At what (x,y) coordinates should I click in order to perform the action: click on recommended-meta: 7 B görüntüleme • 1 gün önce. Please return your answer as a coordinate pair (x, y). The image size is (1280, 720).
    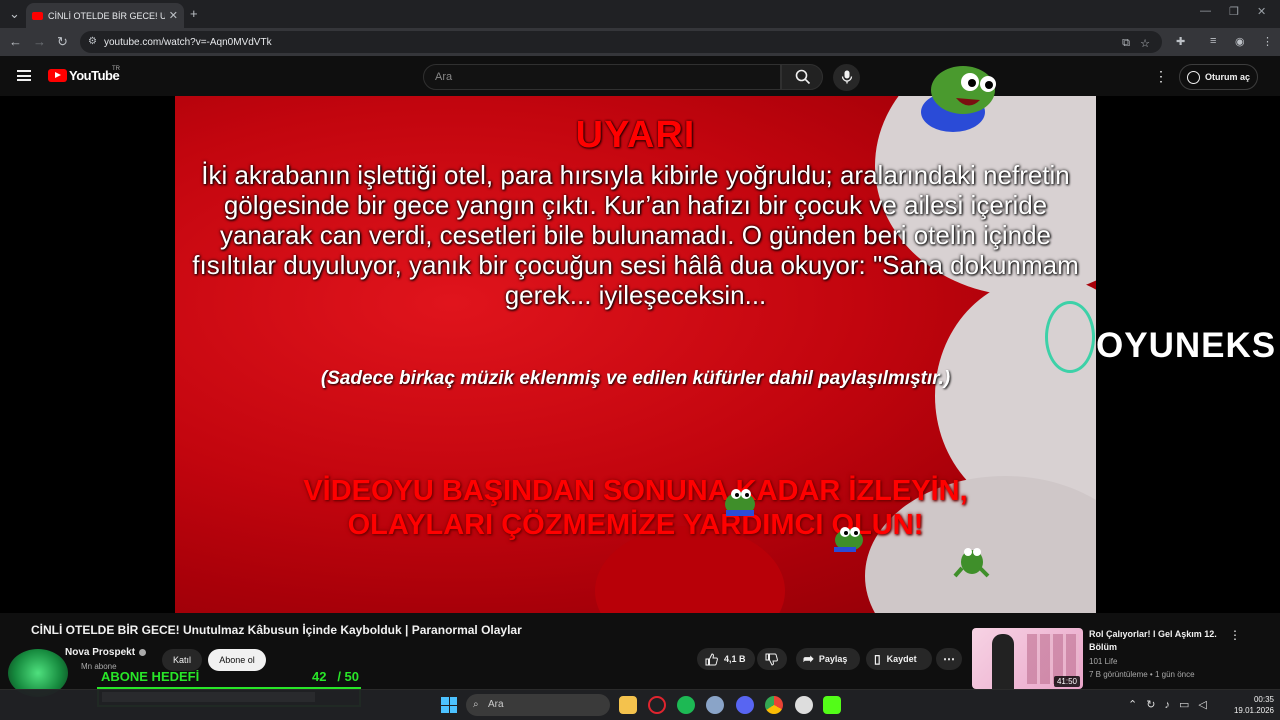
    Looking at the image, I should click on (1142, 674).